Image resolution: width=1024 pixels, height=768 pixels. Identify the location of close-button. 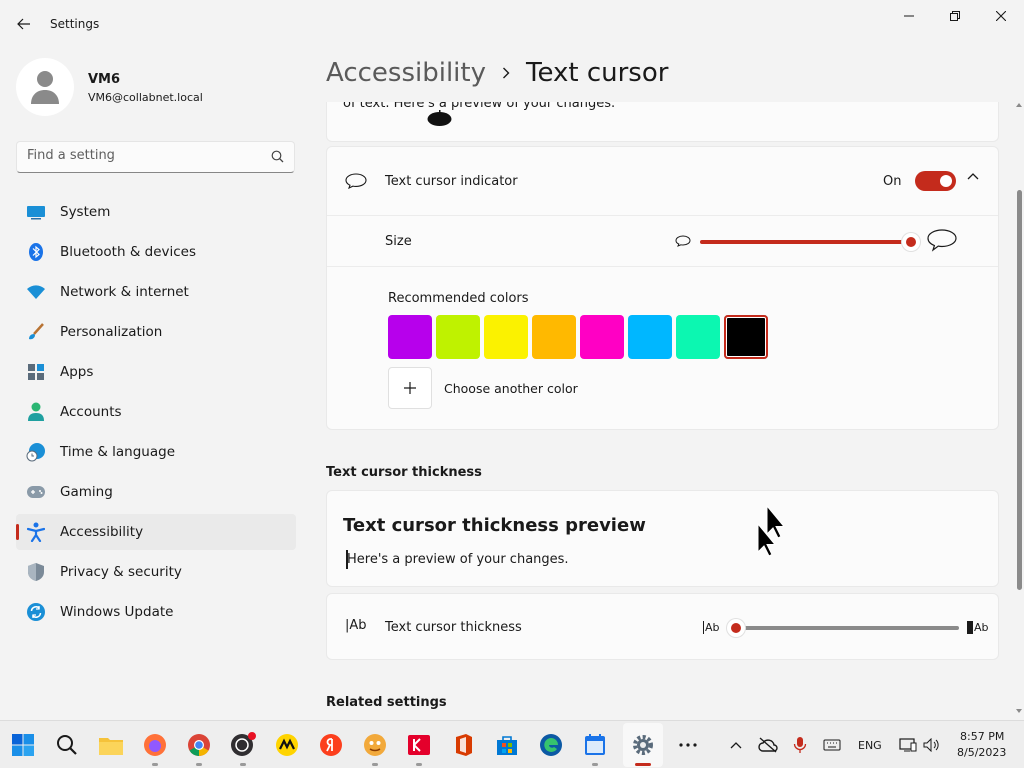
(1001, 16).